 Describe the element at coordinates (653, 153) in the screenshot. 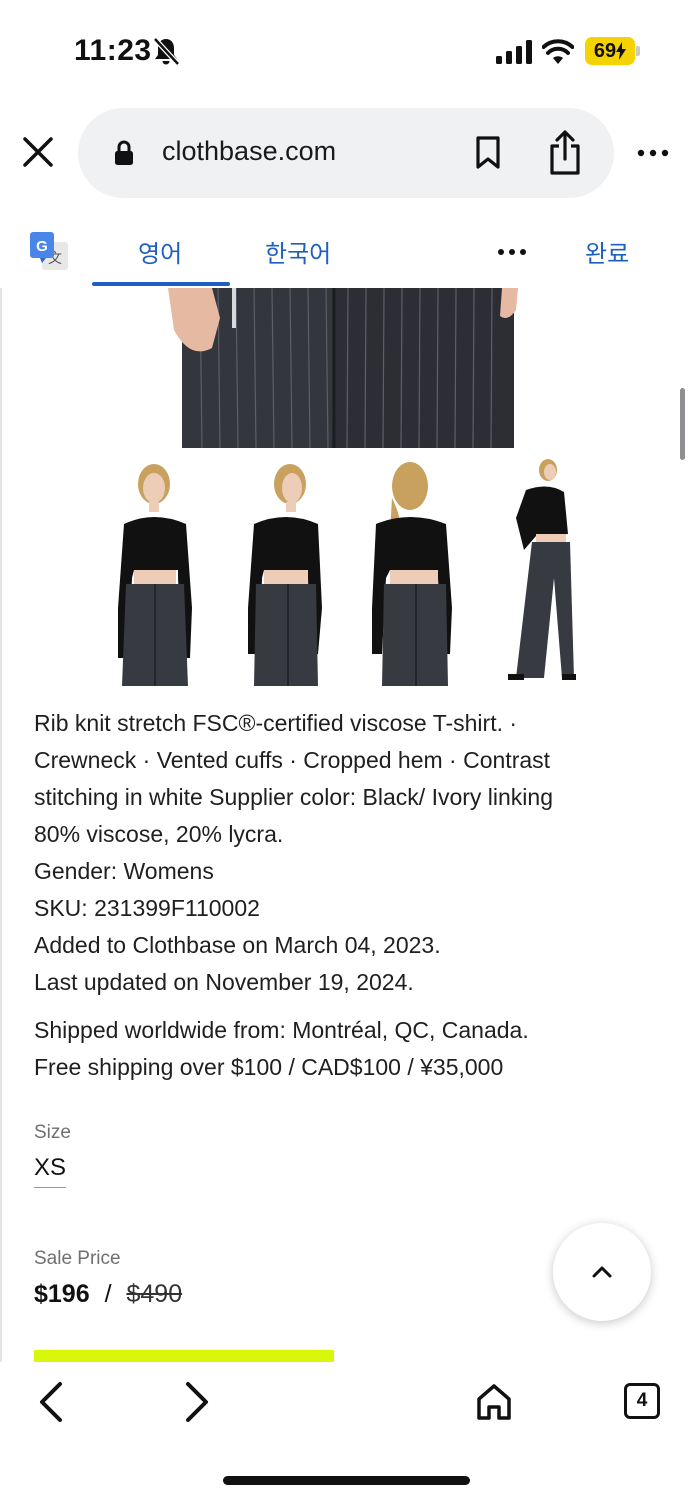

I see `more-options-icon` at that location.